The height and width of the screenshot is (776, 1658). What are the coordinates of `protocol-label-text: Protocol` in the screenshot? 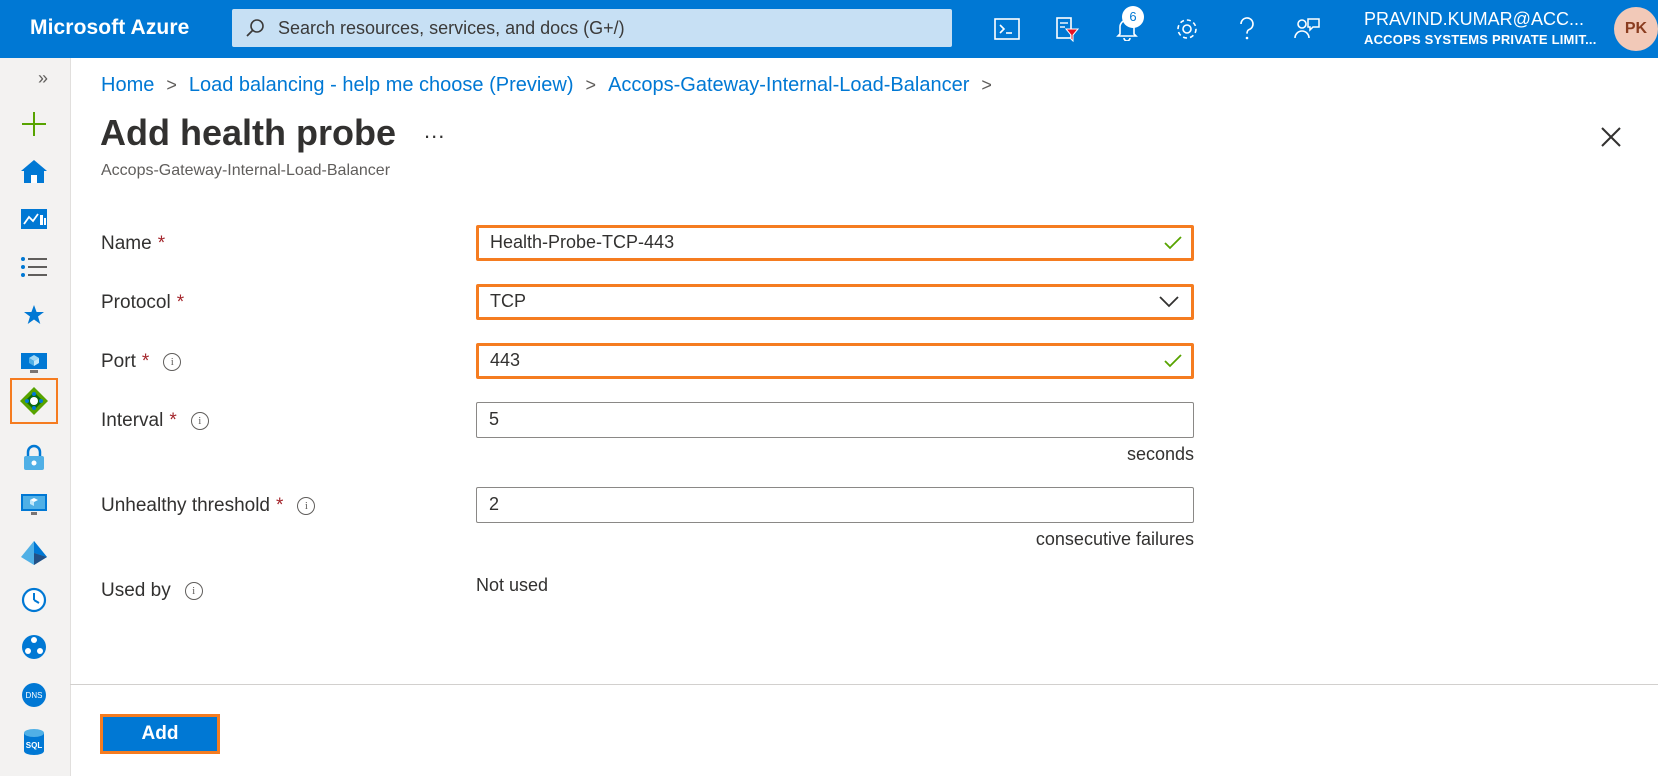 It's located at (136, 302).